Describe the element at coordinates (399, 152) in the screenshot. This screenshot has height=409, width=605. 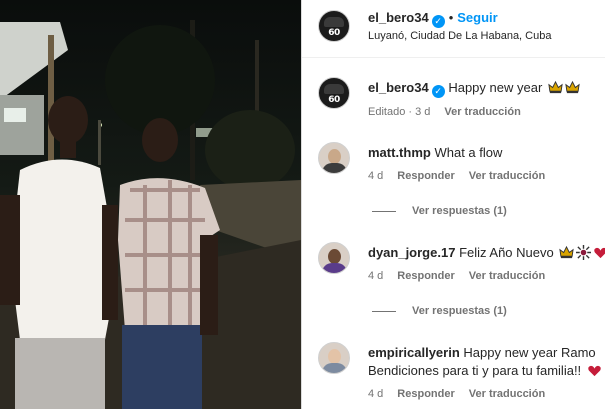
I see `comment-username: matt.thmp` at that location.